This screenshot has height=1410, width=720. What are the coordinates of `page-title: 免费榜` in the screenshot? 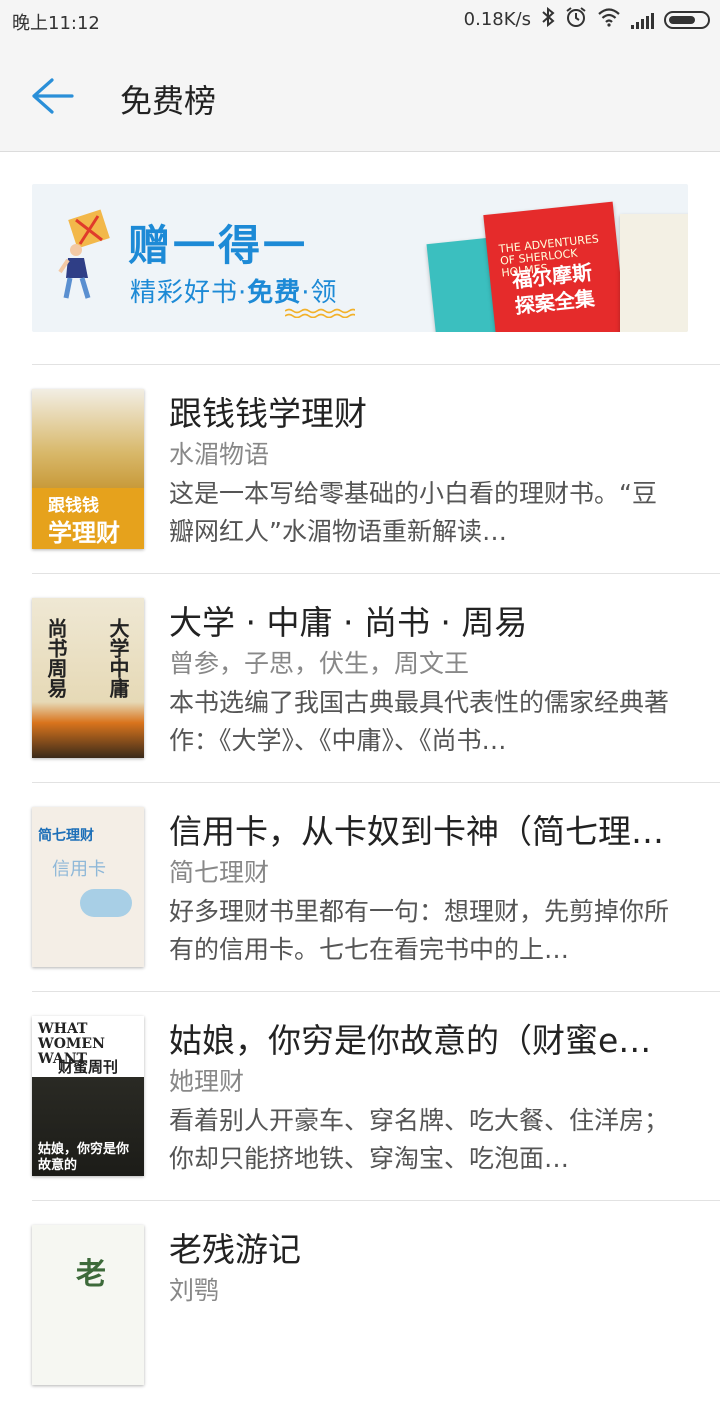 It's located at (168, 101).